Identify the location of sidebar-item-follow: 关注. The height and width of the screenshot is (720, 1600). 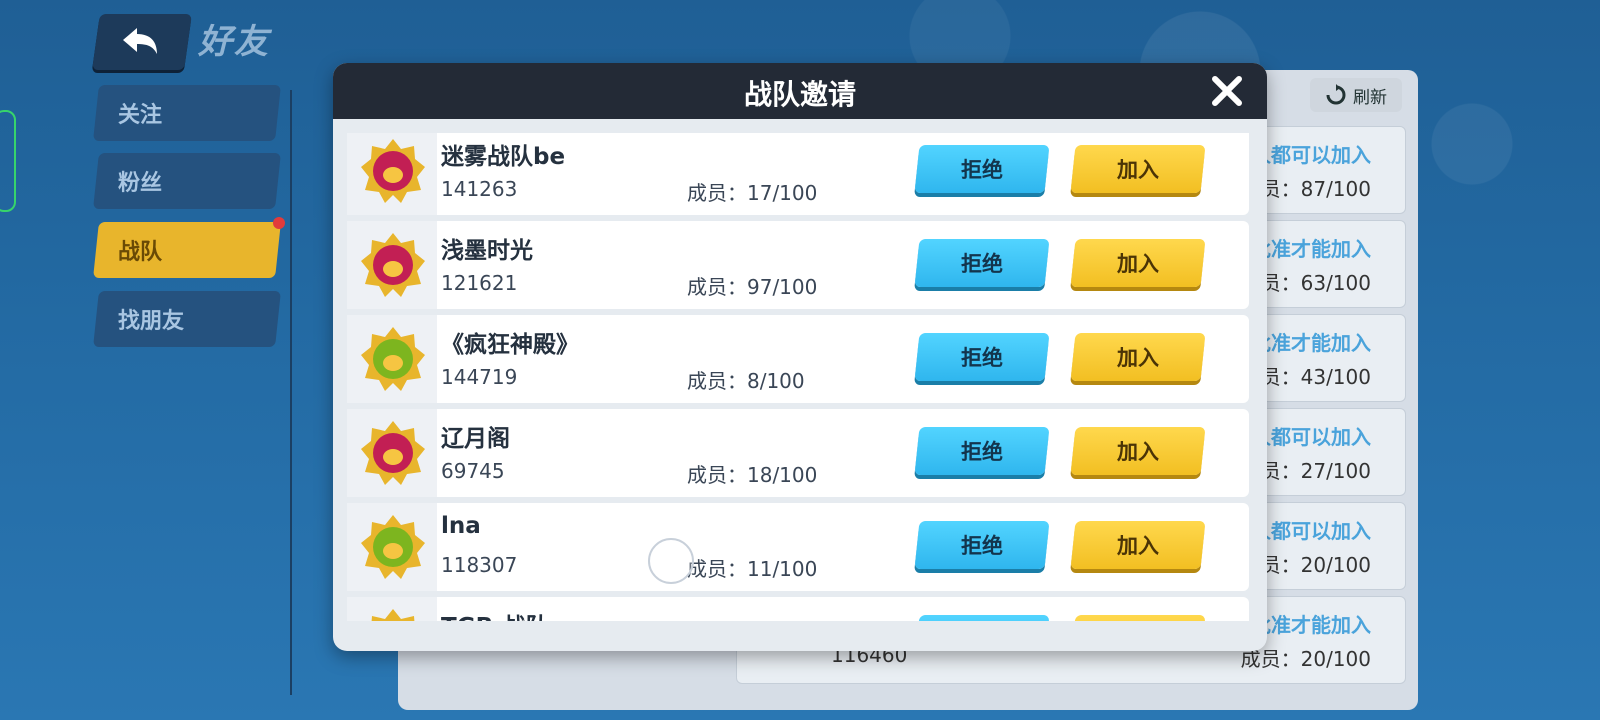
(187, 113).